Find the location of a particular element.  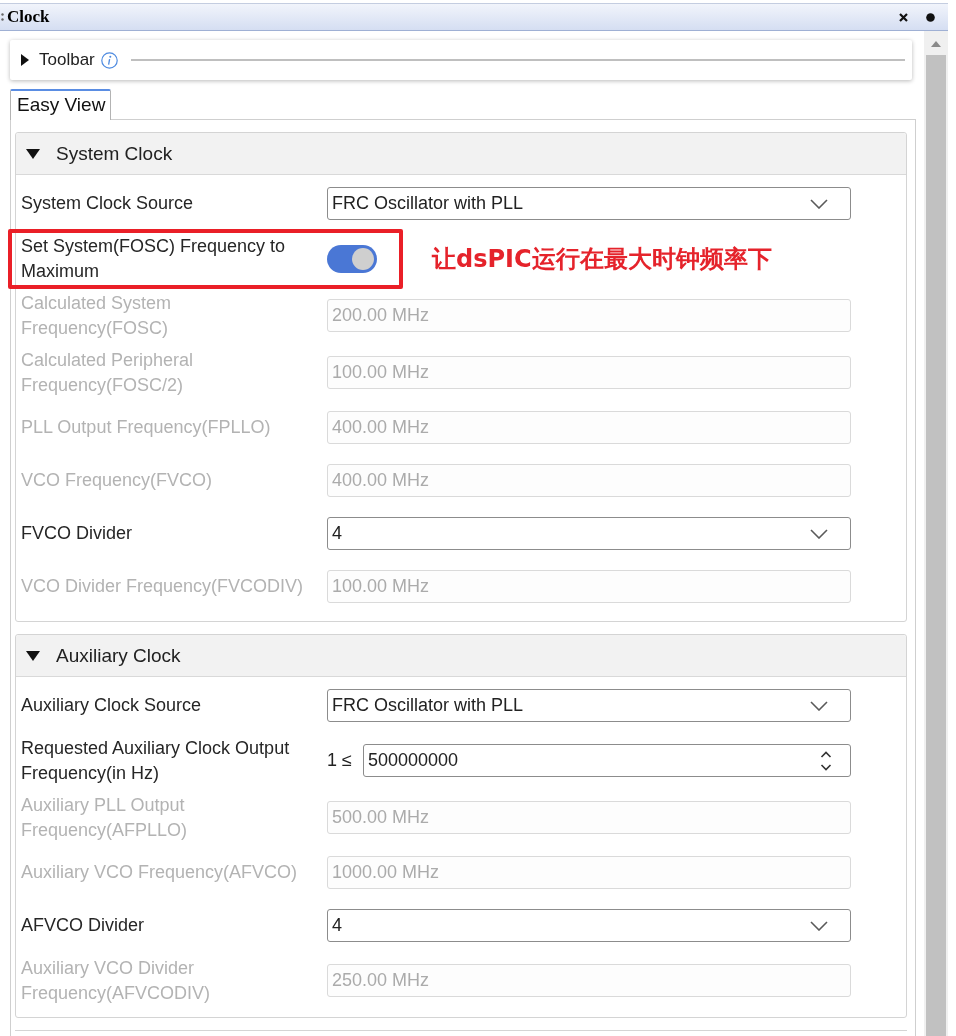

window-title: Clock is located at coordinates (28, 17).